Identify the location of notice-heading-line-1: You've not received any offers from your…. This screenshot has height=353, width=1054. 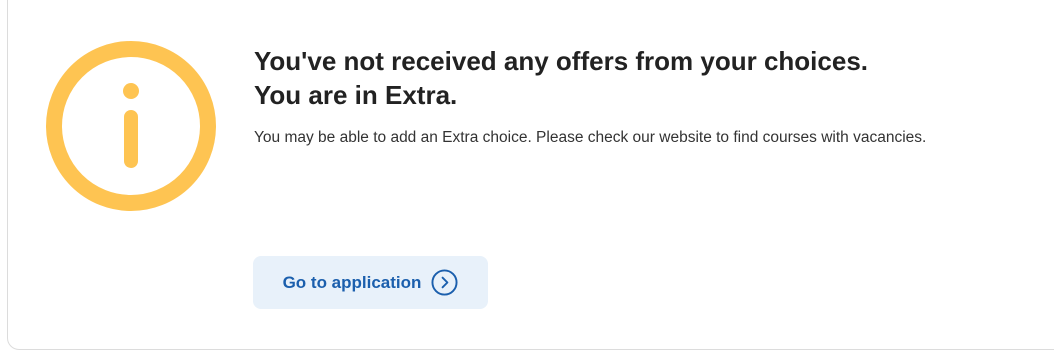
(561, 61).